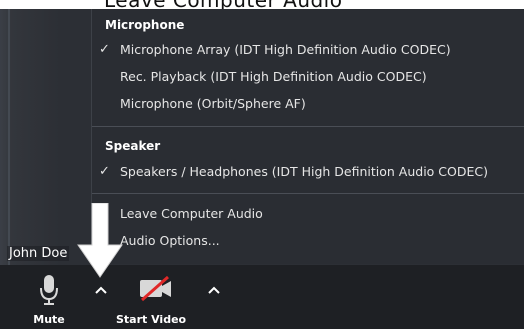 Image resolution: width=524 pixels, height=329 pixels. What do you see at coordinates (214, 291) in the screenshot?
I see `video-options-chevron-up-icon` at bounding box center [214, 291].